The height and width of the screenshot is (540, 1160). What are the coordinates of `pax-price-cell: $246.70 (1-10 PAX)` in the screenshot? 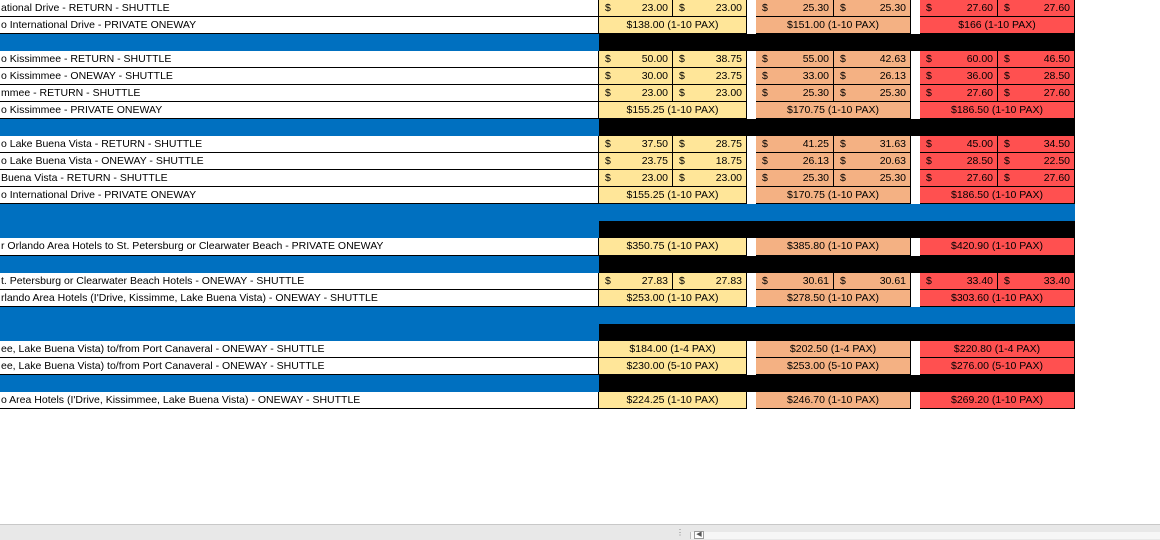 It's located at (833, 400).